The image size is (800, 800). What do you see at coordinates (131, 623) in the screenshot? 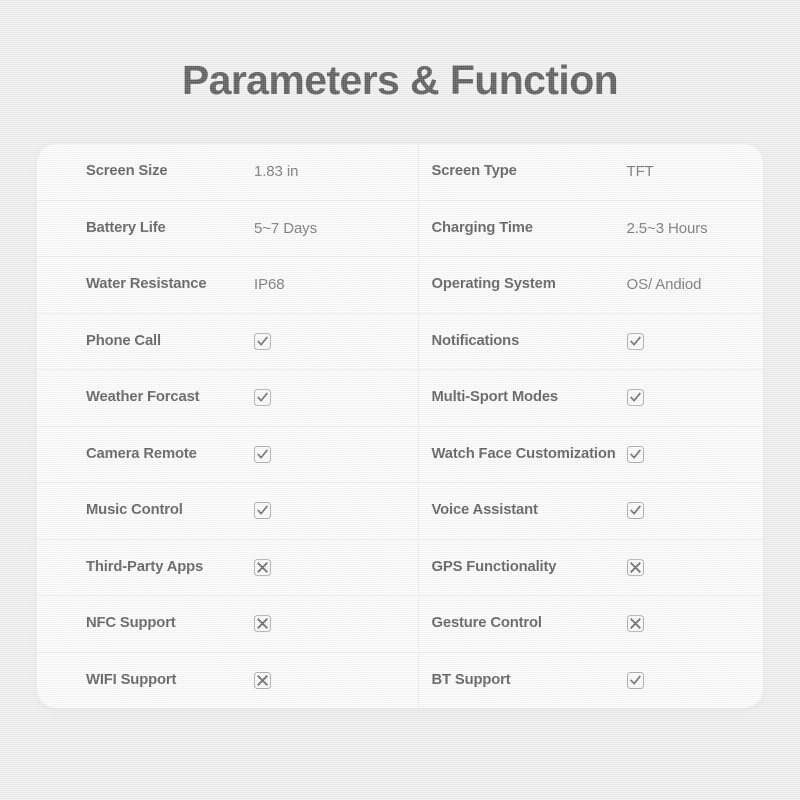
I see `spec-label: NFC Support` at bounding box center [131, 623].